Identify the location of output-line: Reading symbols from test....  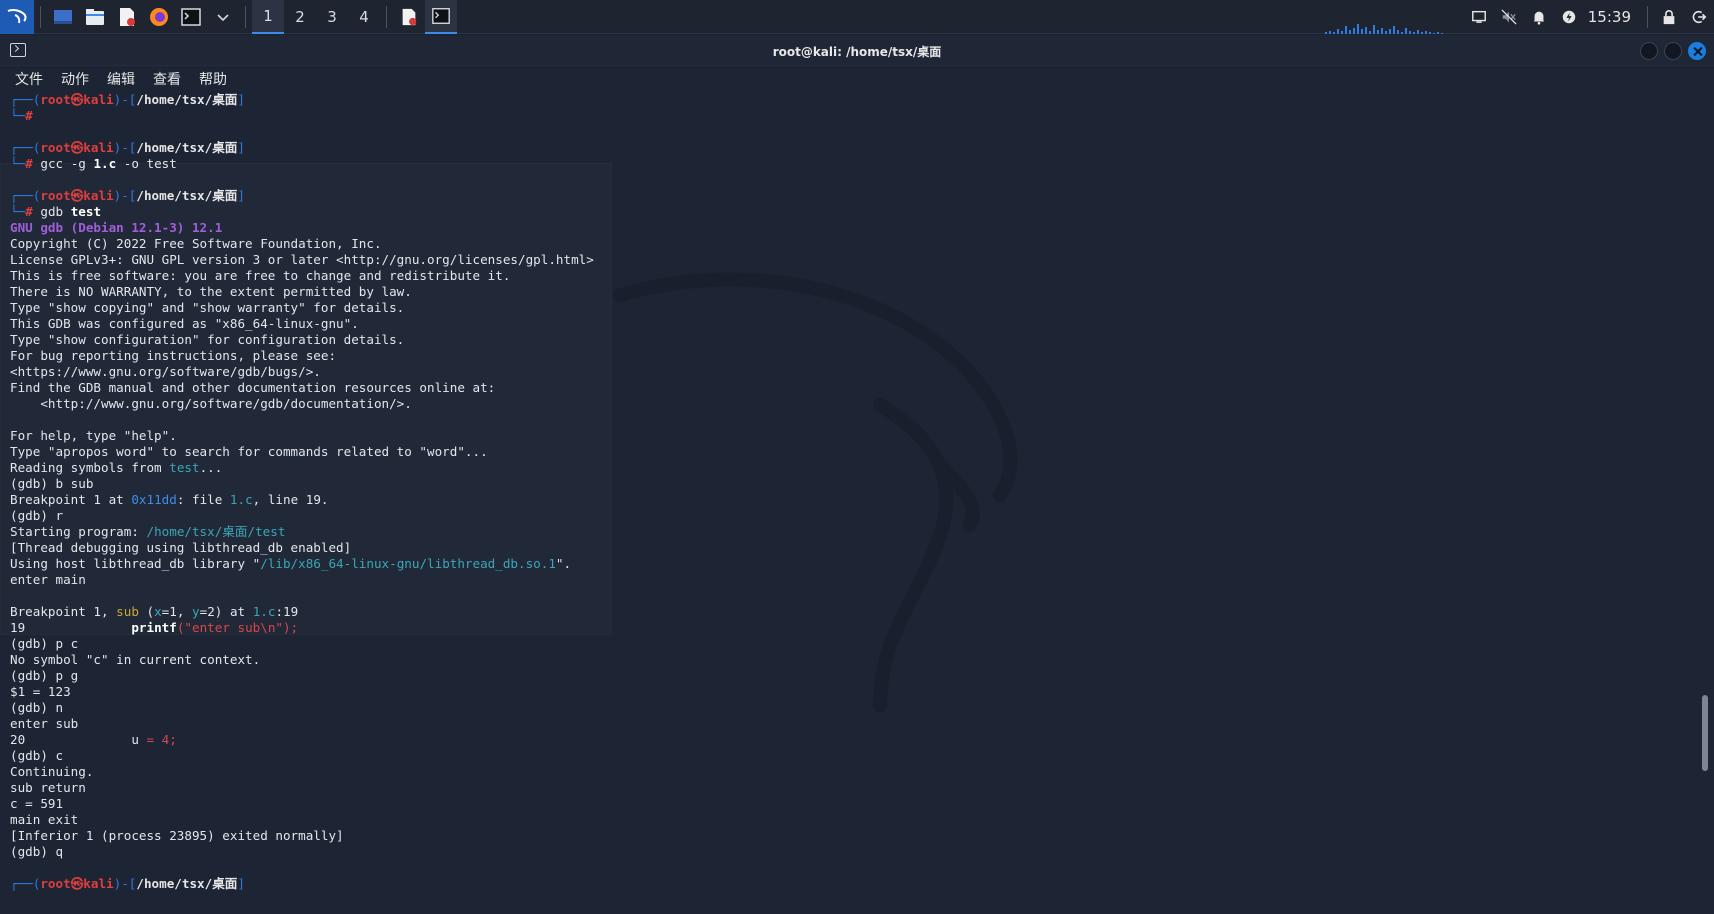
(116, 467).